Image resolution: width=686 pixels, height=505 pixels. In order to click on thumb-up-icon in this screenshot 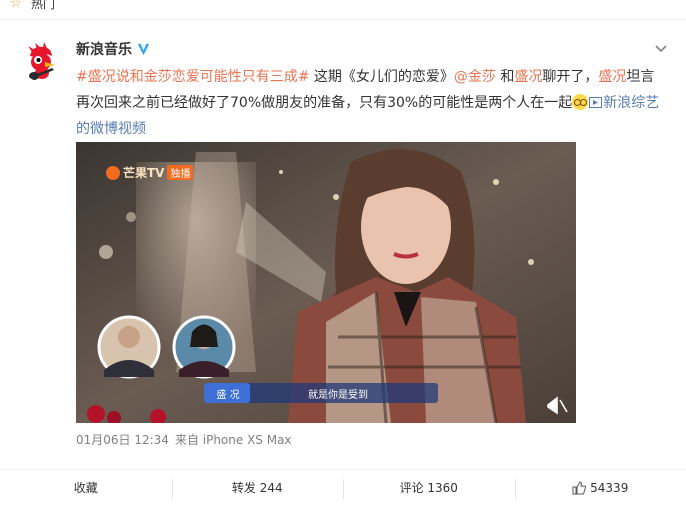, I will do `click(579, 487)`.